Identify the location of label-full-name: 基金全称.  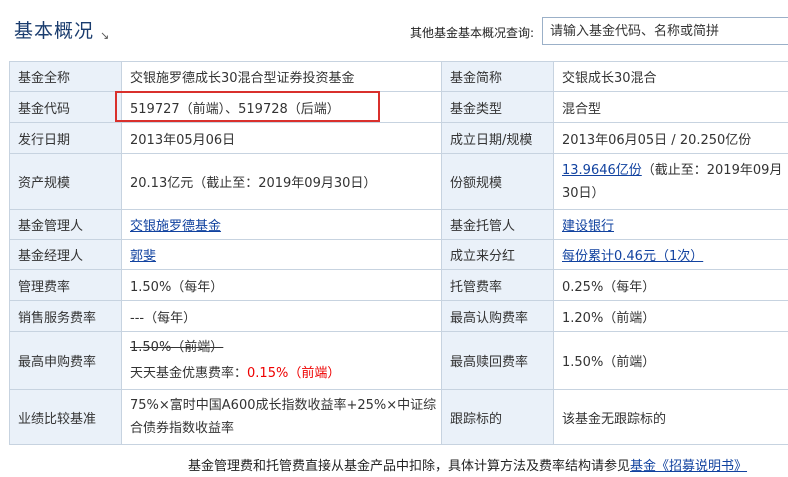
(65, 76).